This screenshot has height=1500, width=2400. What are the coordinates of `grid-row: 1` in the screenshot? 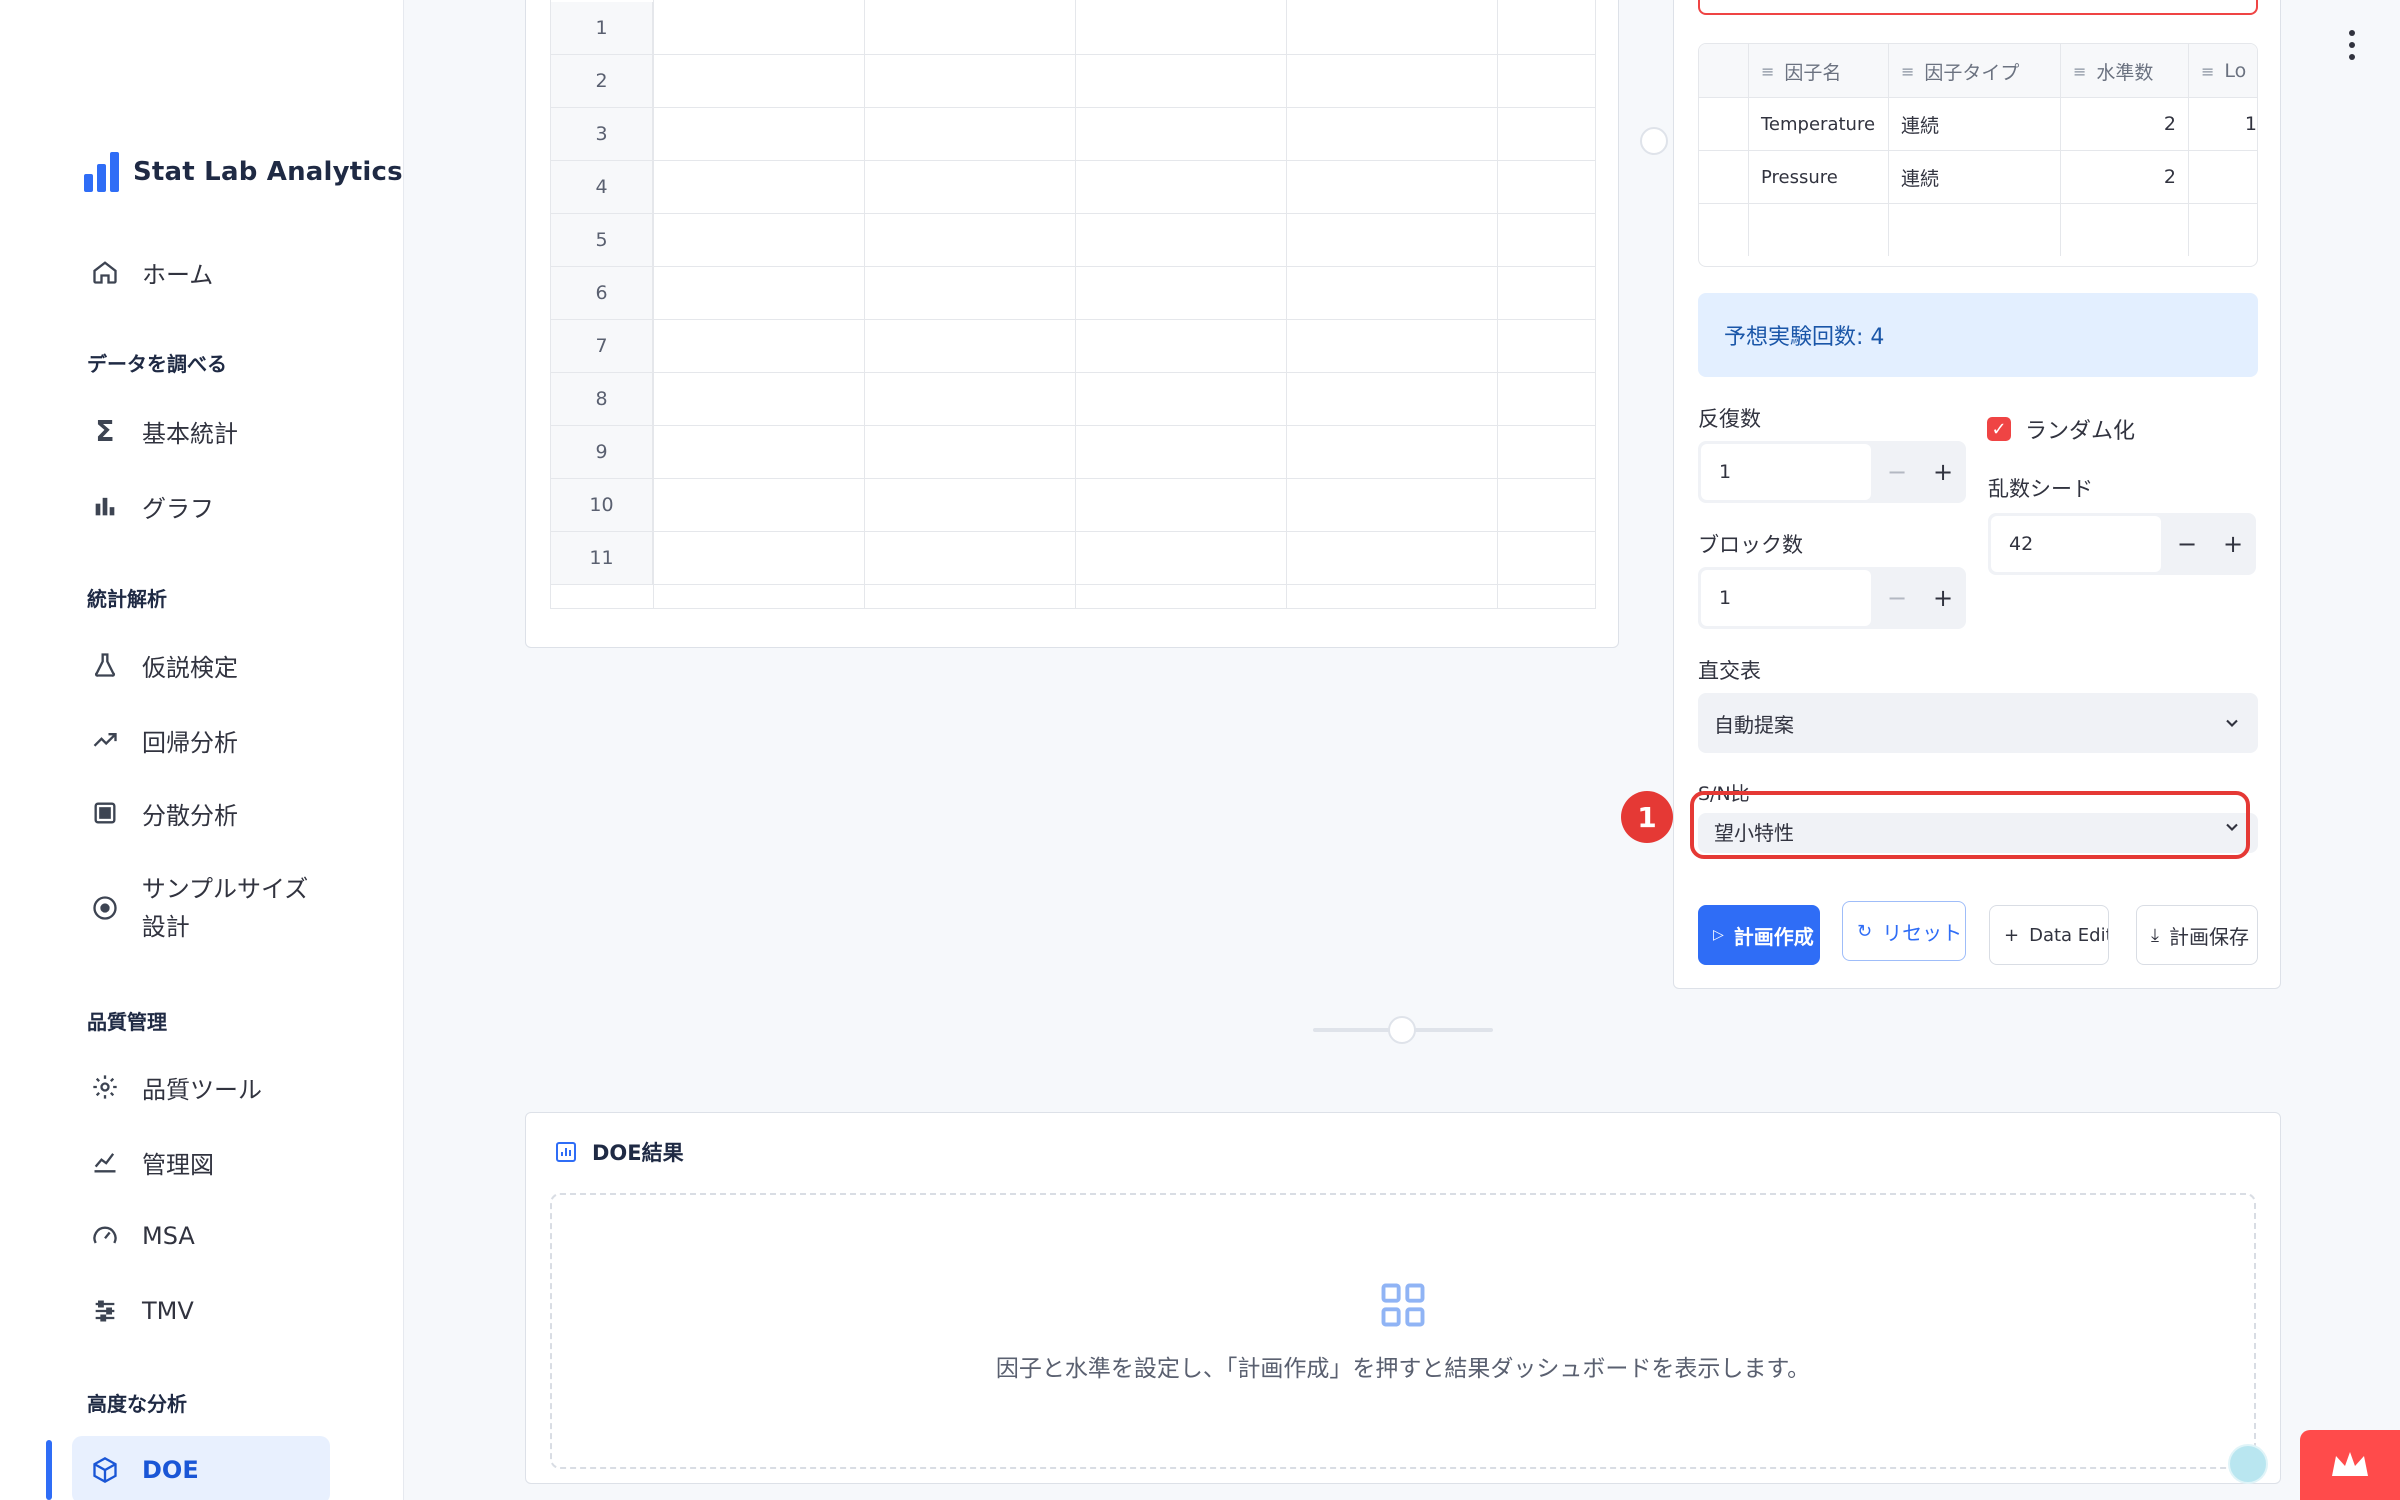 It's located at (1073, 28).